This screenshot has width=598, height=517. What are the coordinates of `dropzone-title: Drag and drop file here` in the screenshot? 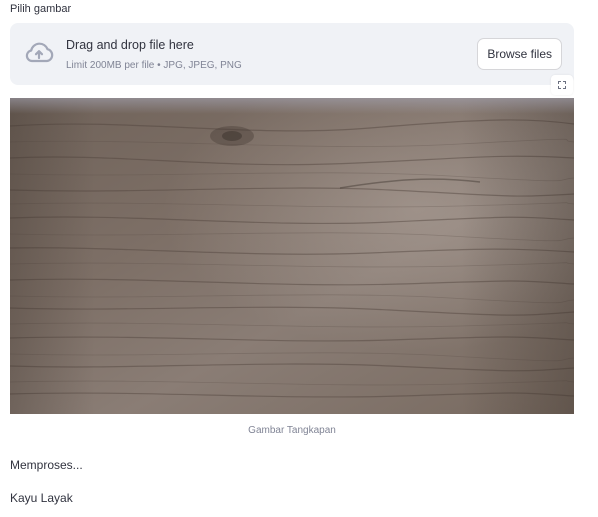 It's located at (130, 45).